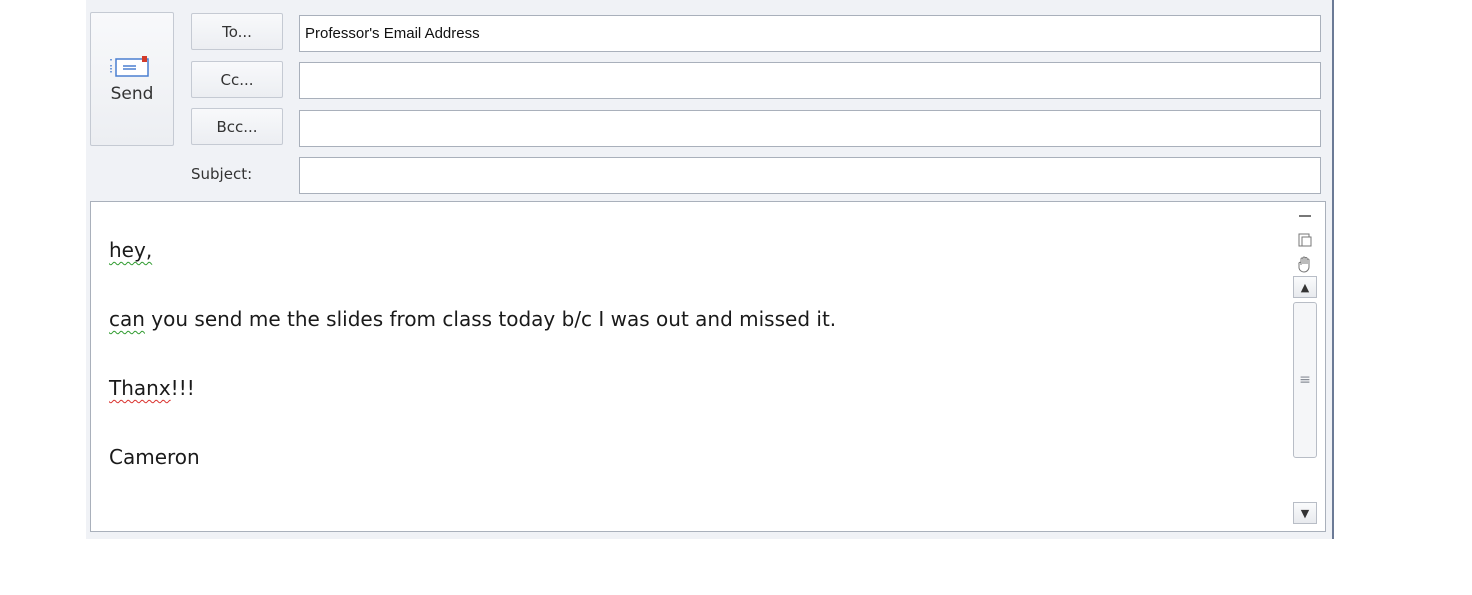 This screenshot has height=595, width=1472. What do you see at coordinates (810, 128) in the screenshot?
I see `bcc-field` at bounding box center [810, 128].